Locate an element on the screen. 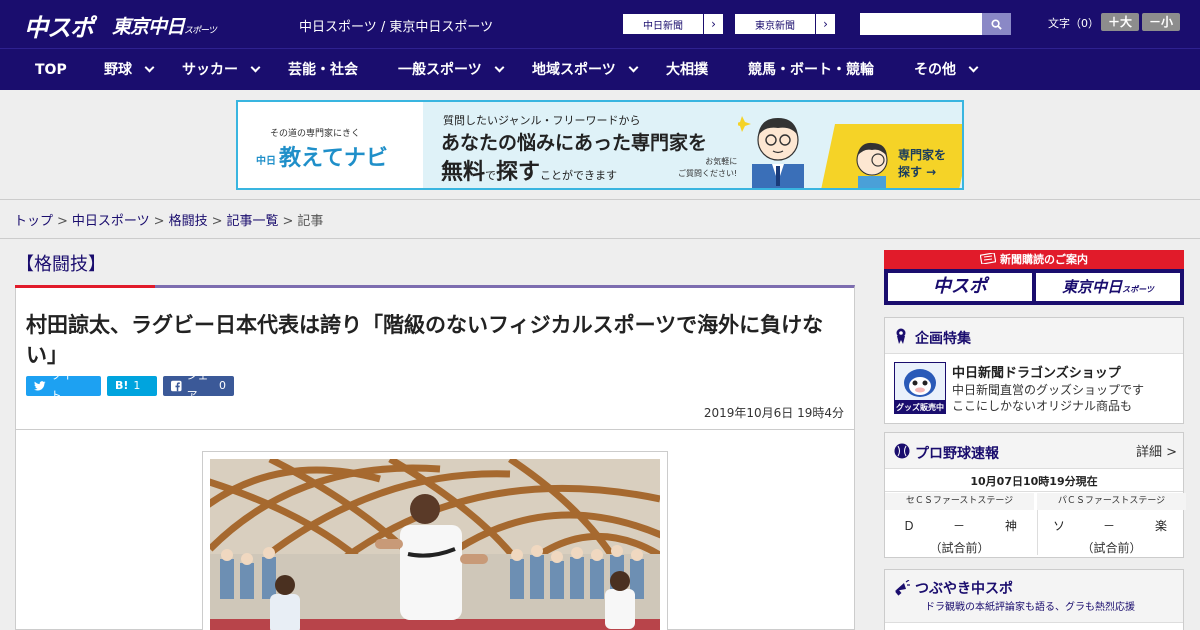 This screenshot has height=630, width=1200. tokyo-chunichi-logo: 東京中日スポーツ is located at coordinates (164, 25).